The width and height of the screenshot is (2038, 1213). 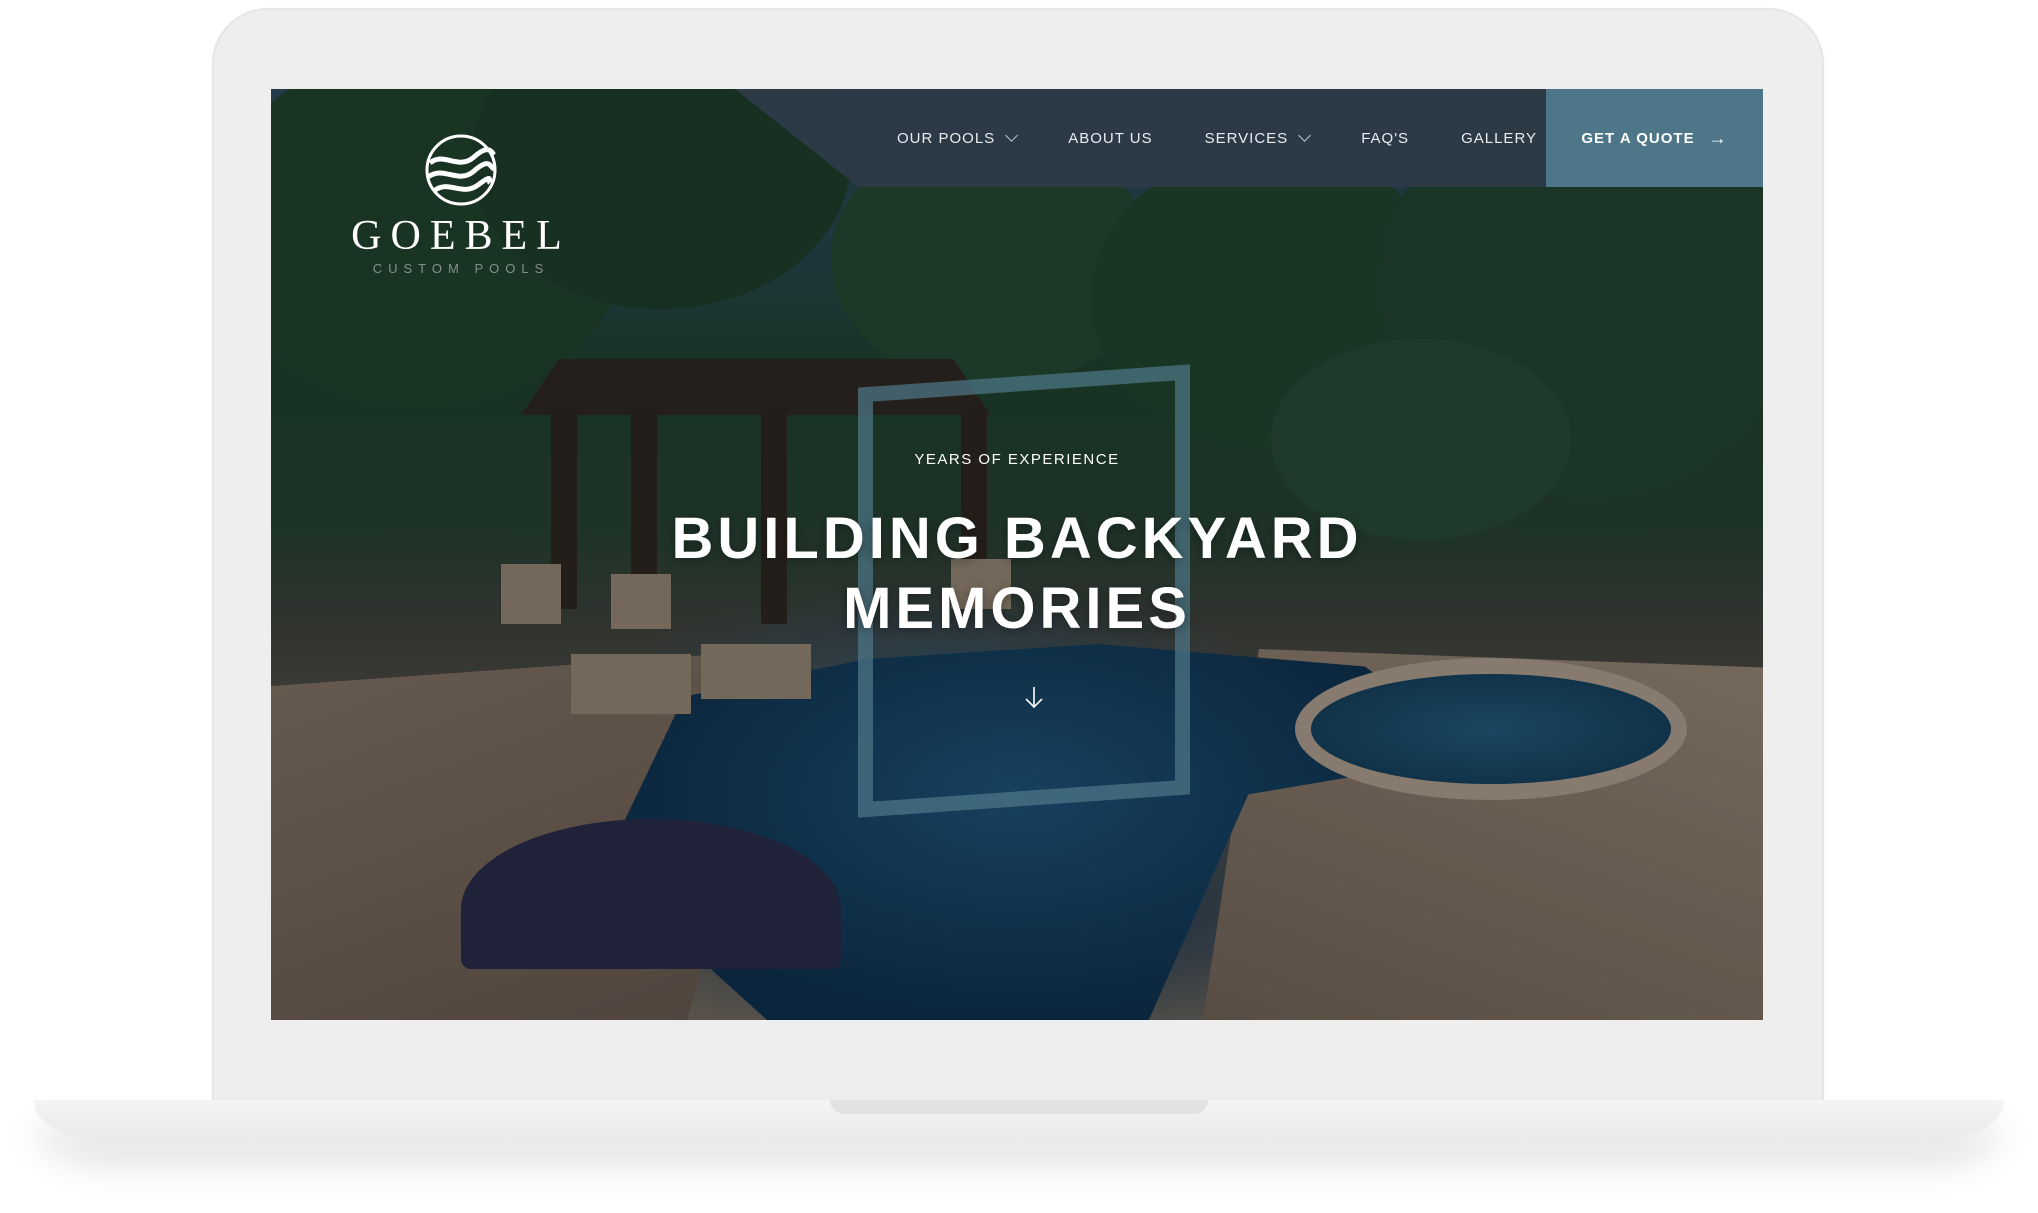 I want to click on nav-item-faqs: FAQ'S, so click(x=1385, y=138).